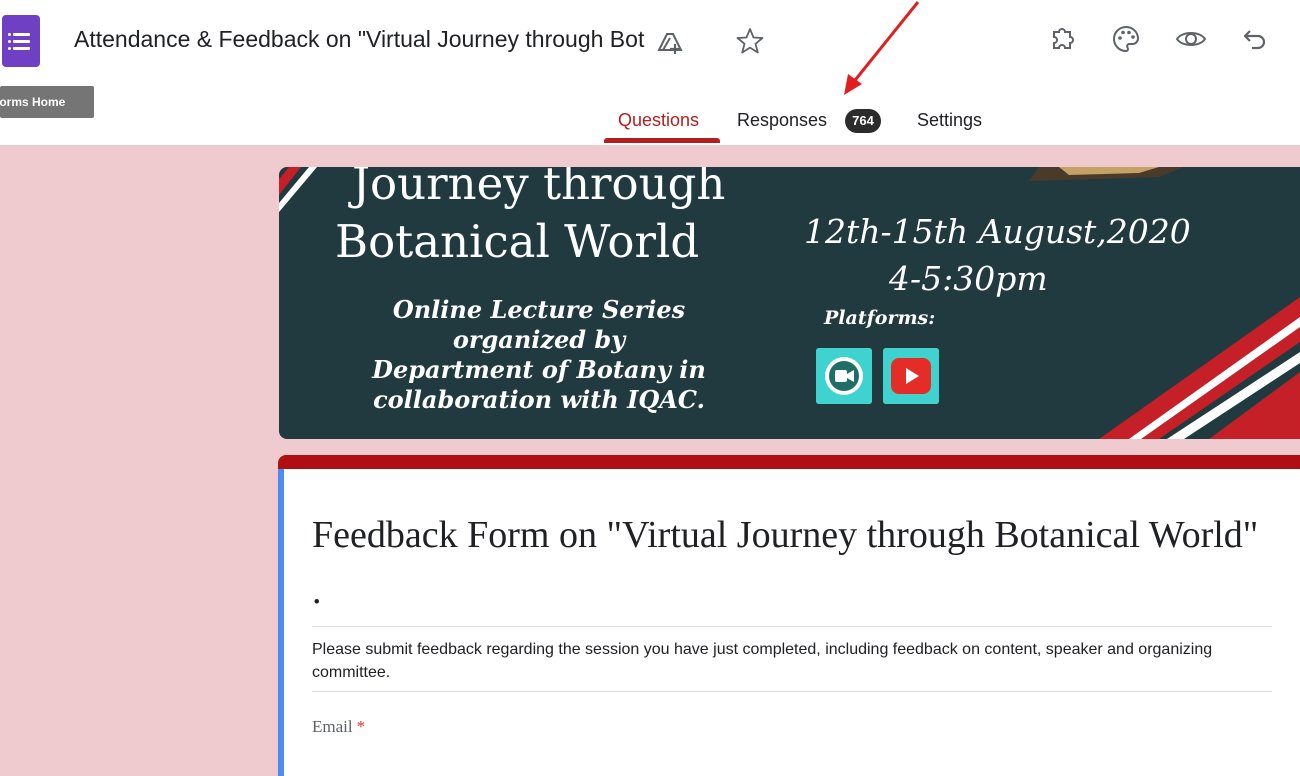  What do you see at coordinates (1063, 39) in the screenshot?
I see `addon-puzzle-icon` at bounding box center [1063, 39].